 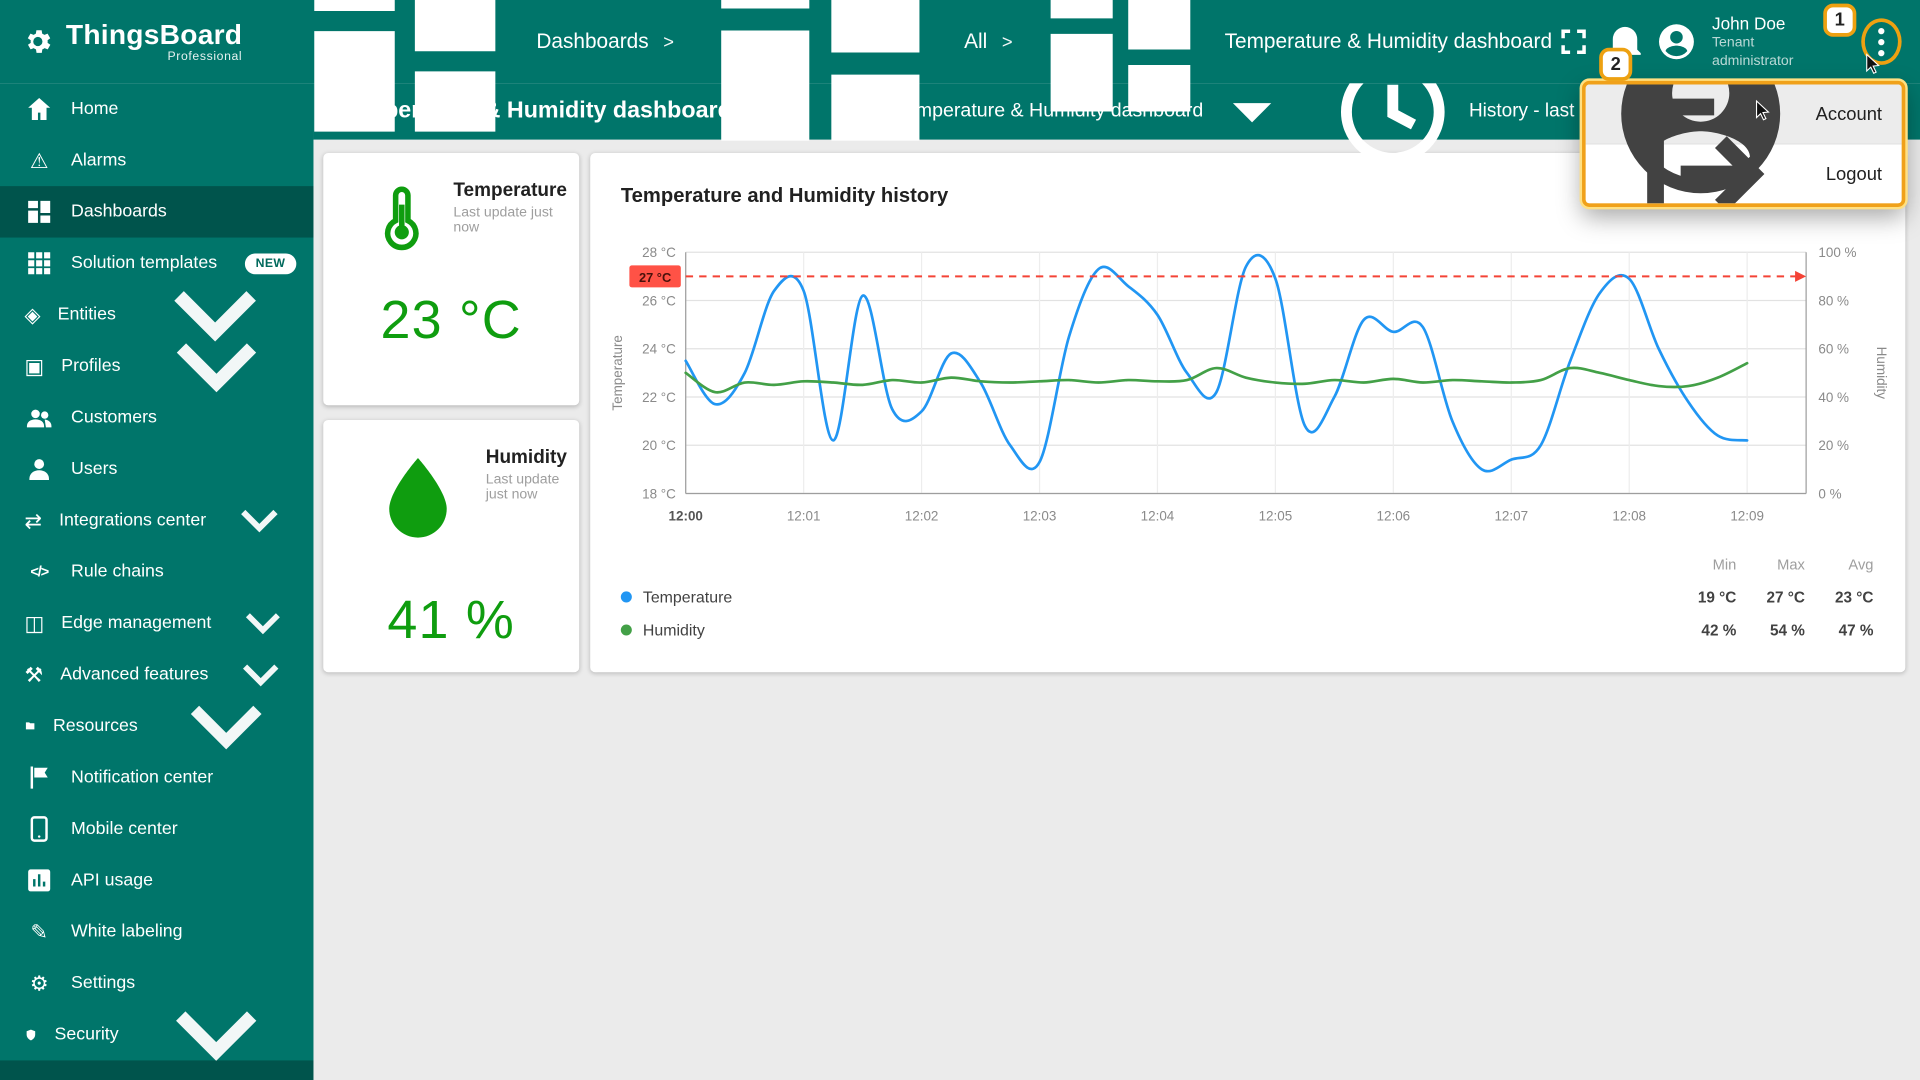 I want to click on app-name: ThingsBoard, so click(x=154, y=33).